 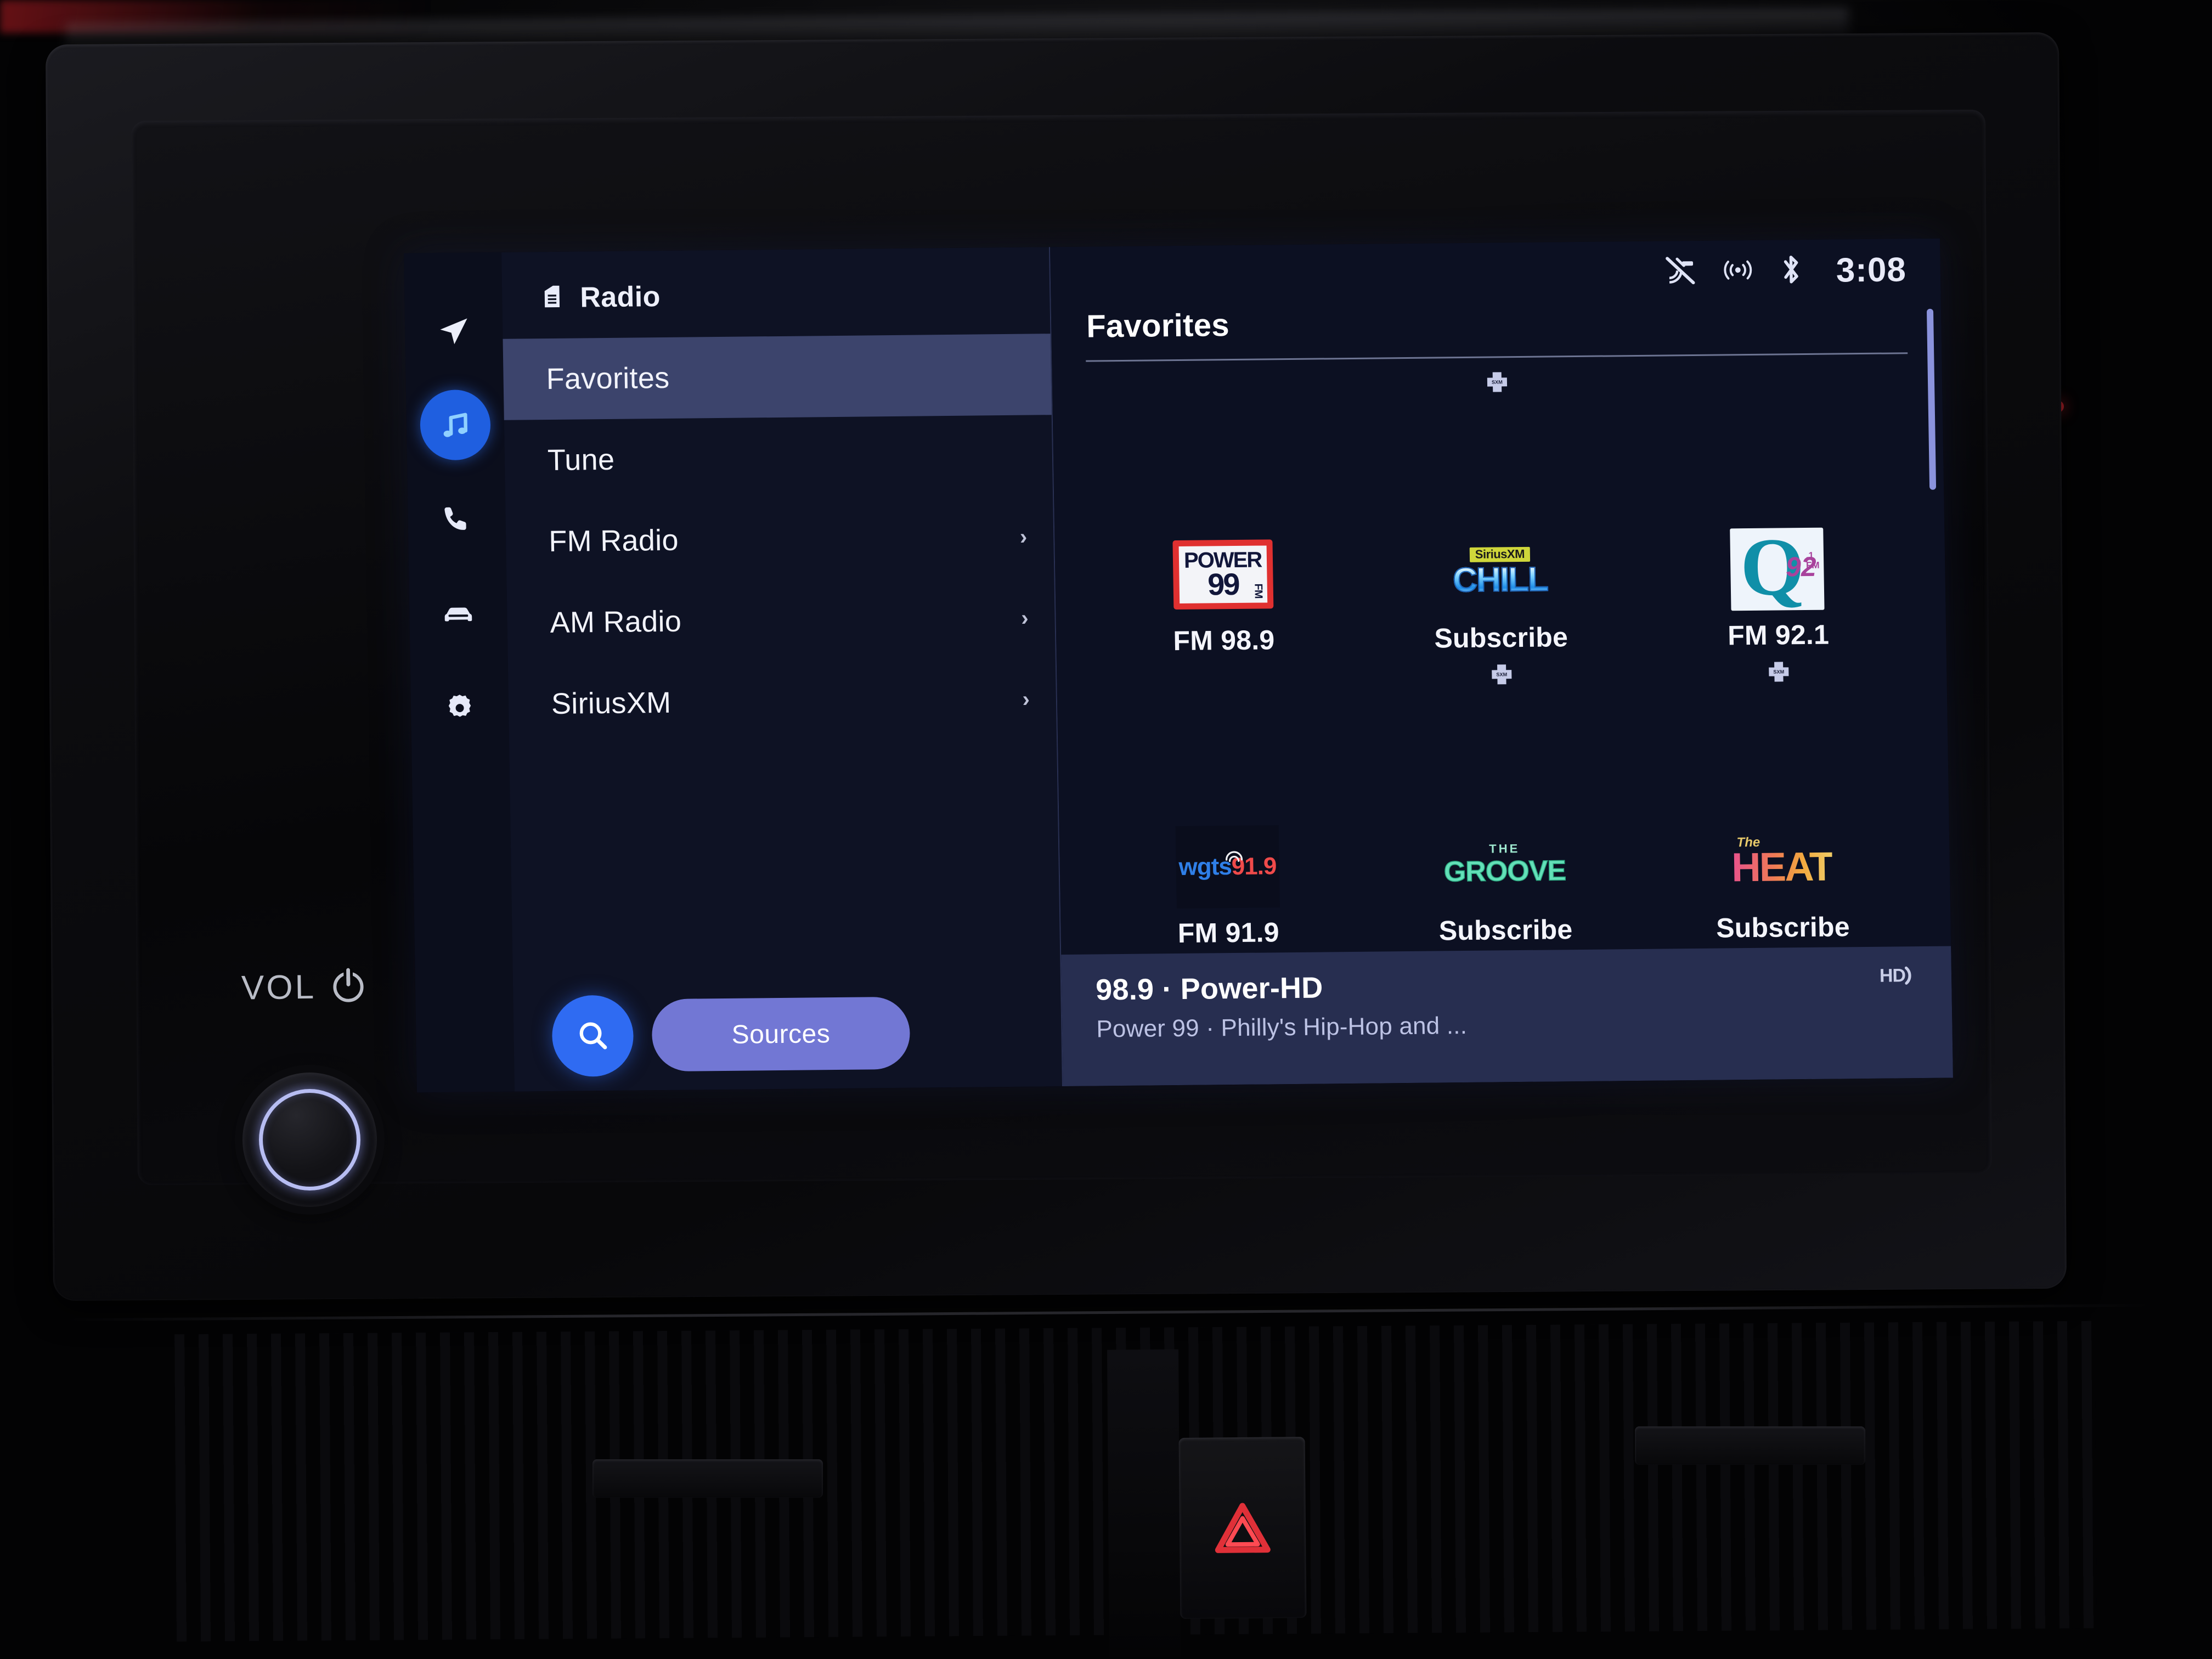 What do you see at coordinates (1778, 635) in the screenshot?
I see `favorite-tile-label: FM 92.1` at bounding box center [1778, 635].